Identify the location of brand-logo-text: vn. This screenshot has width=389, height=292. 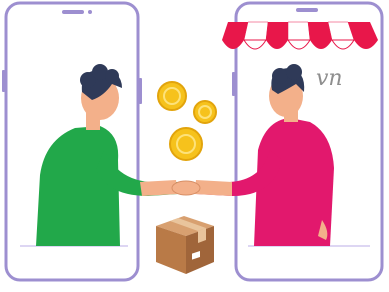
(329, 78).